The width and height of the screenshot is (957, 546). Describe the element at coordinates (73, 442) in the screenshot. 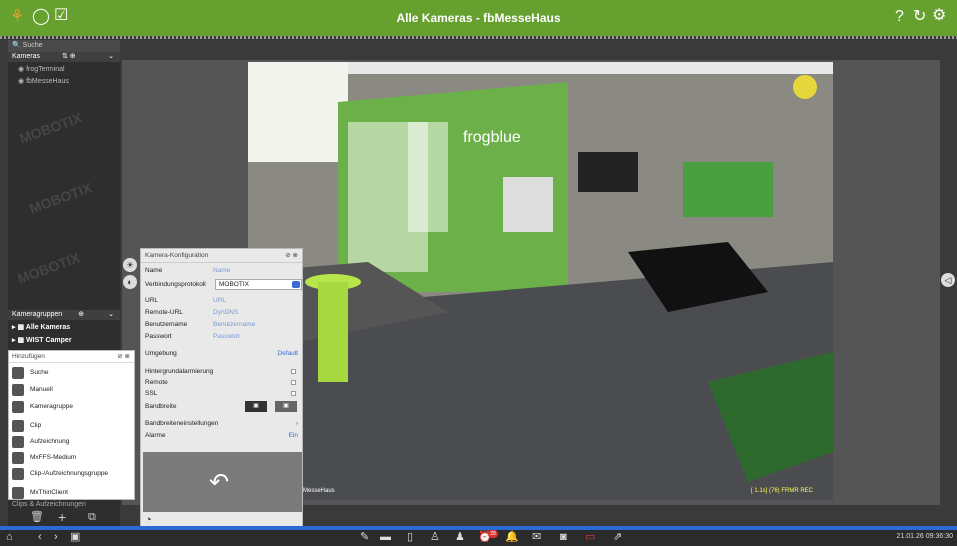

I see `menu-item-aufzeichnung: Aufzeichnung` at that location.